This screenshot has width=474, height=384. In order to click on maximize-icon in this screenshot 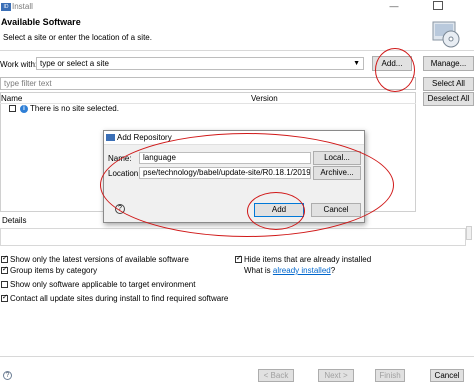, I will do `click(438, 5)`.